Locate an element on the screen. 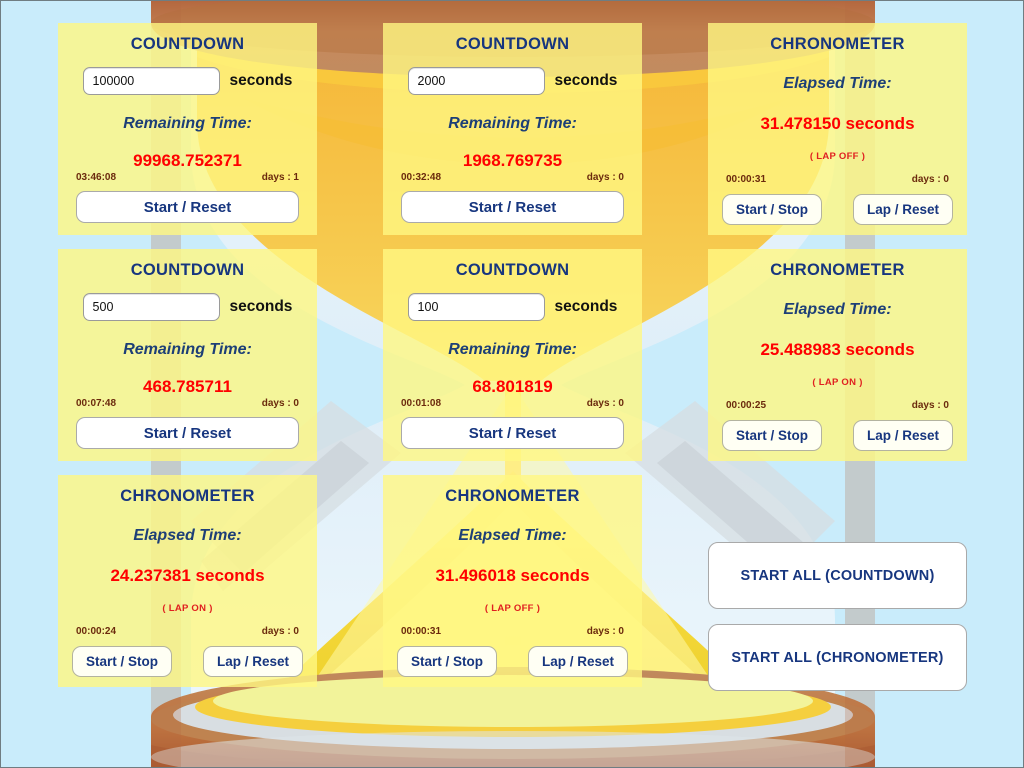  meta-row: 00:00:25 days : 0 is located at coordinates (837, 405).